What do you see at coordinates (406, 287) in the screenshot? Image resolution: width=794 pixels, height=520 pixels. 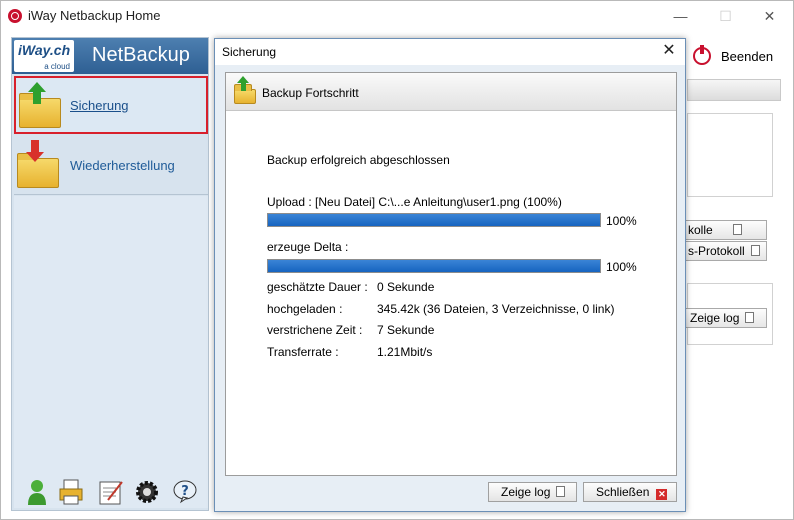 I see `stat-value-duration: 0 Sekunde` at bounding box center [406, 287].